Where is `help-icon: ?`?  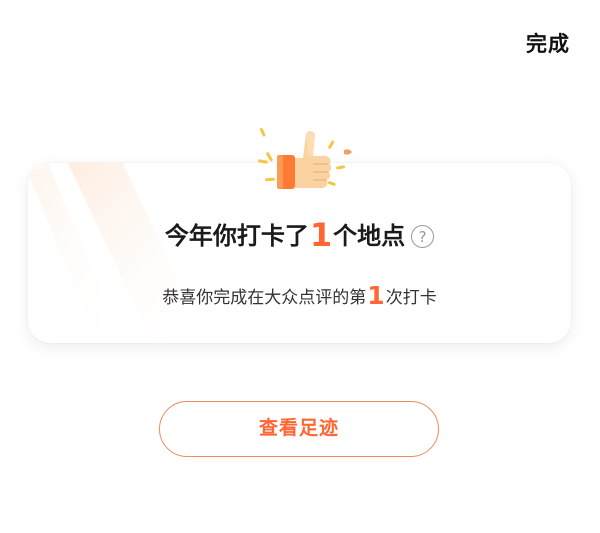
help-icon: ? is located at coordinates (423, 236).